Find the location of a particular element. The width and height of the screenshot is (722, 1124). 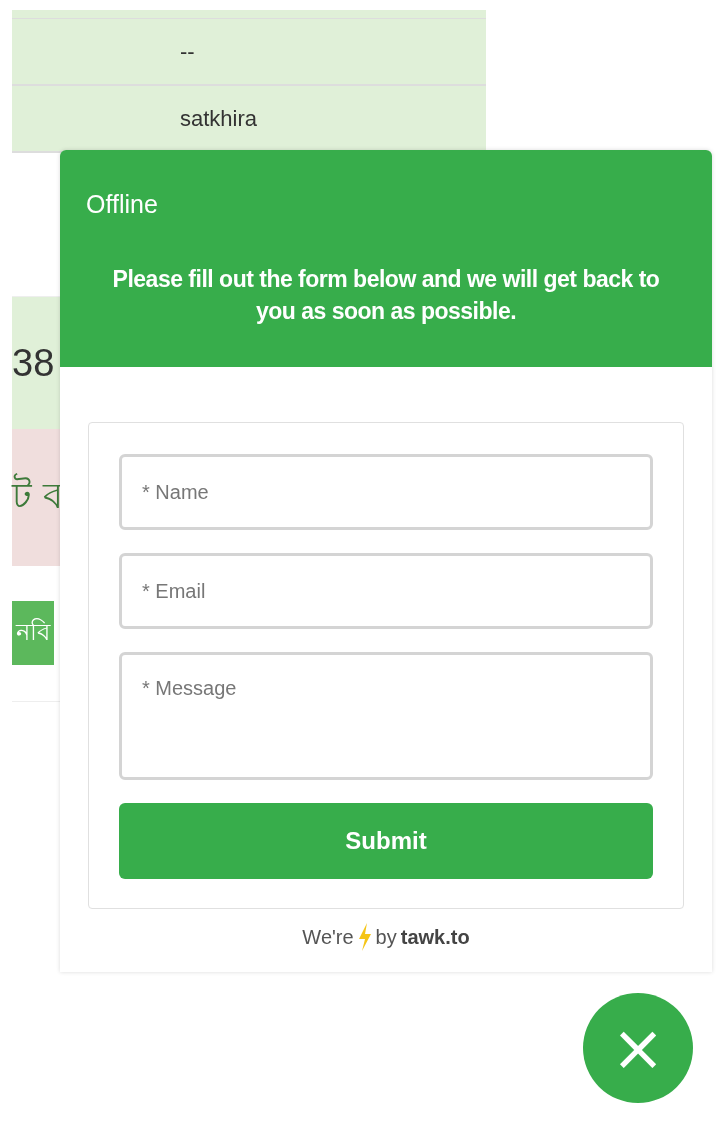

table-cell: 38 is located at coordinates (33, 363).